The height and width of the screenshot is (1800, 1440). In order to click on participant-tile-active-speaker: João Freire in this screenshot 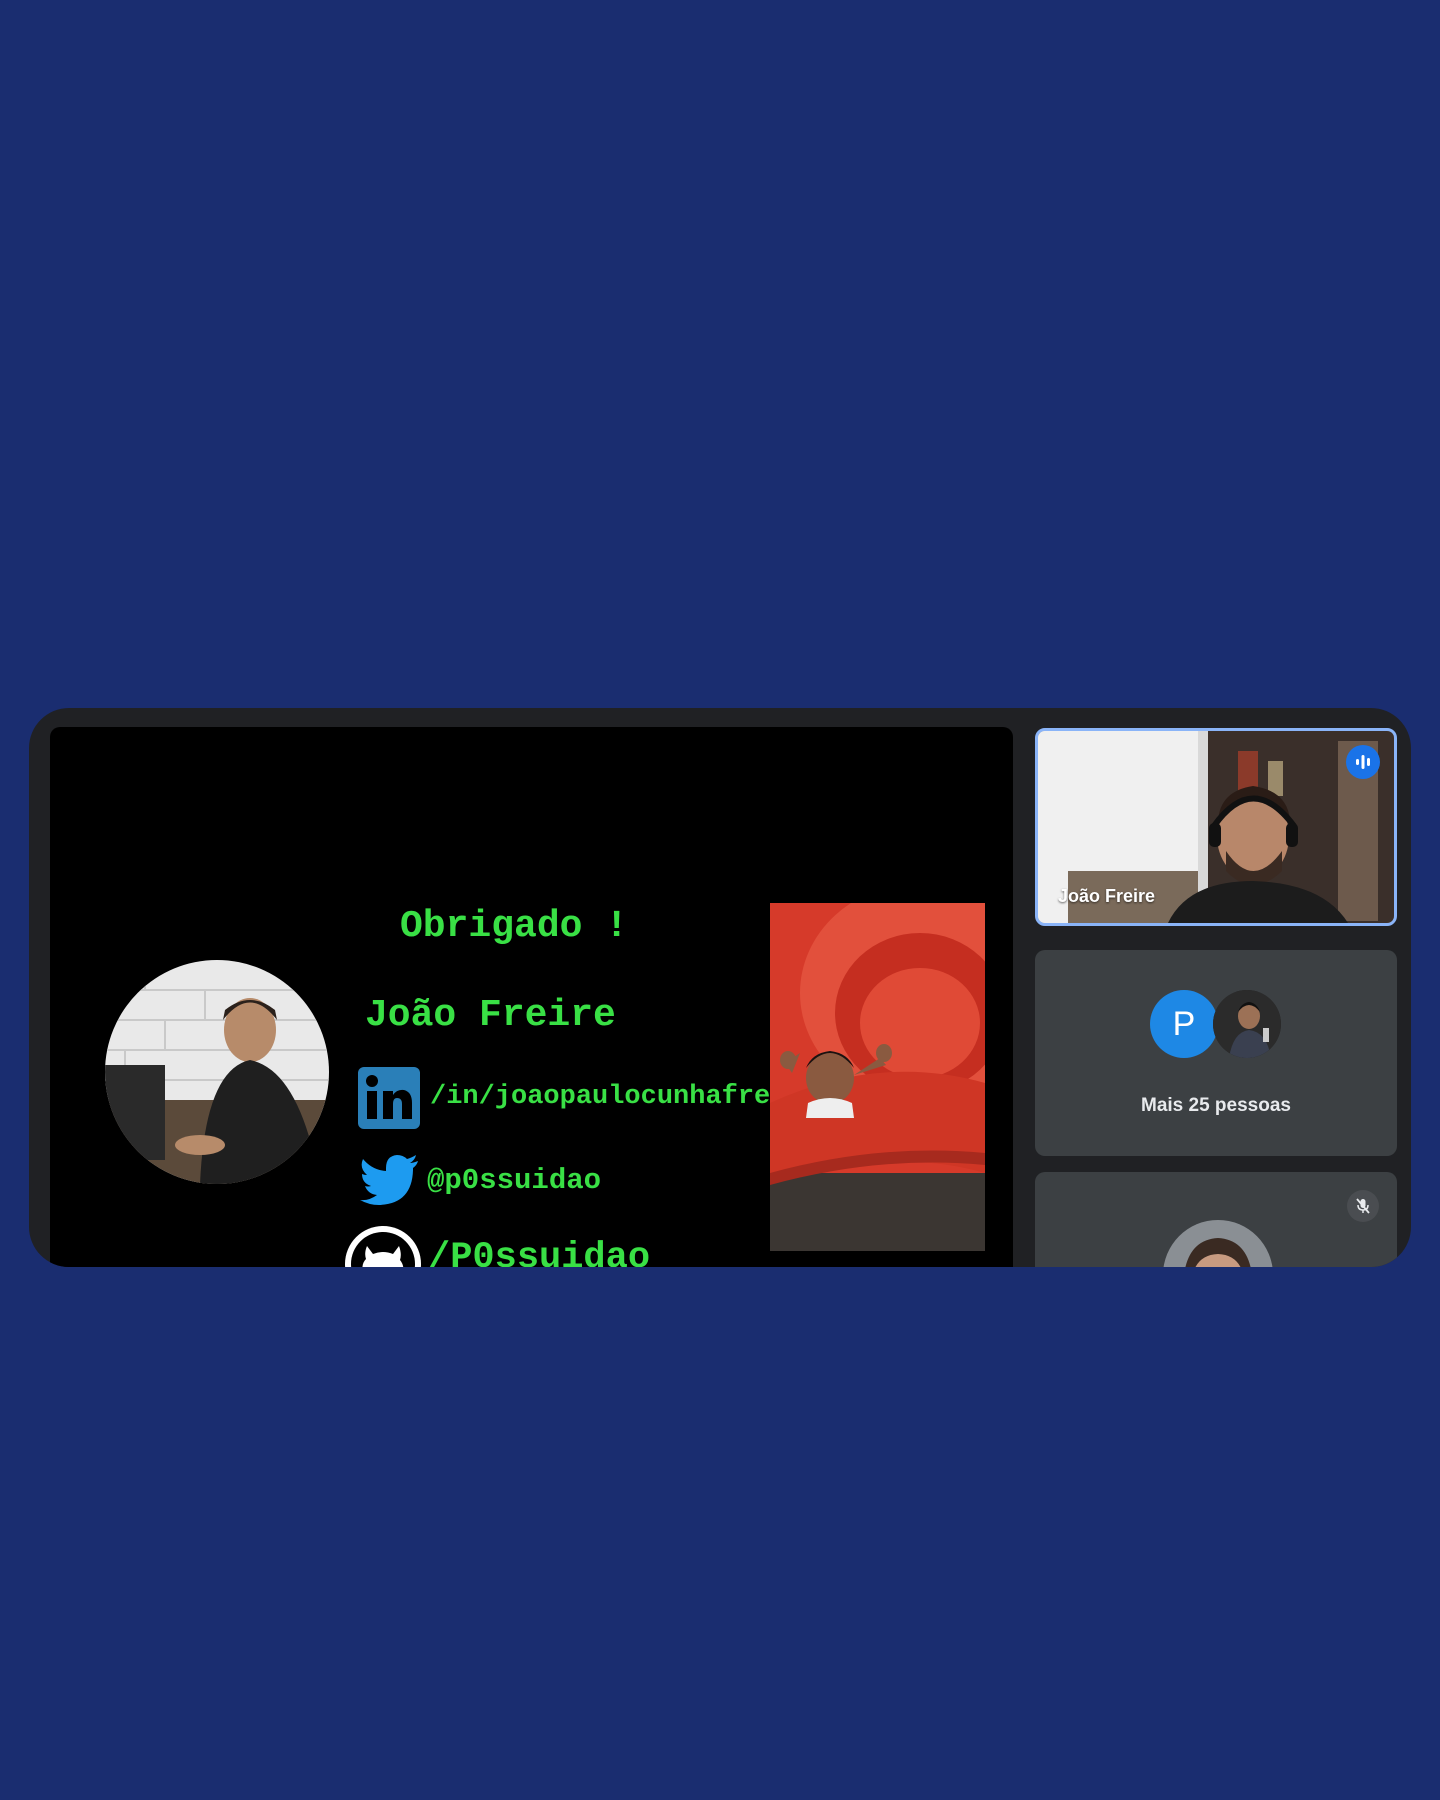, I will do `click(1216, 827)`.